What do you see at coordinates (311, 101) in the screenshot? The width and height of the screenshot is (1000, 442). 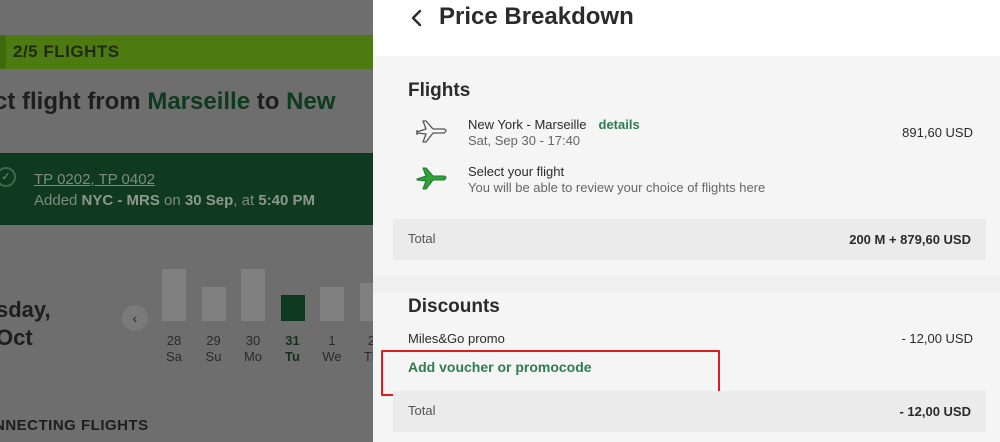 I see `heading-destination: New` at bounding box center [311, 101].